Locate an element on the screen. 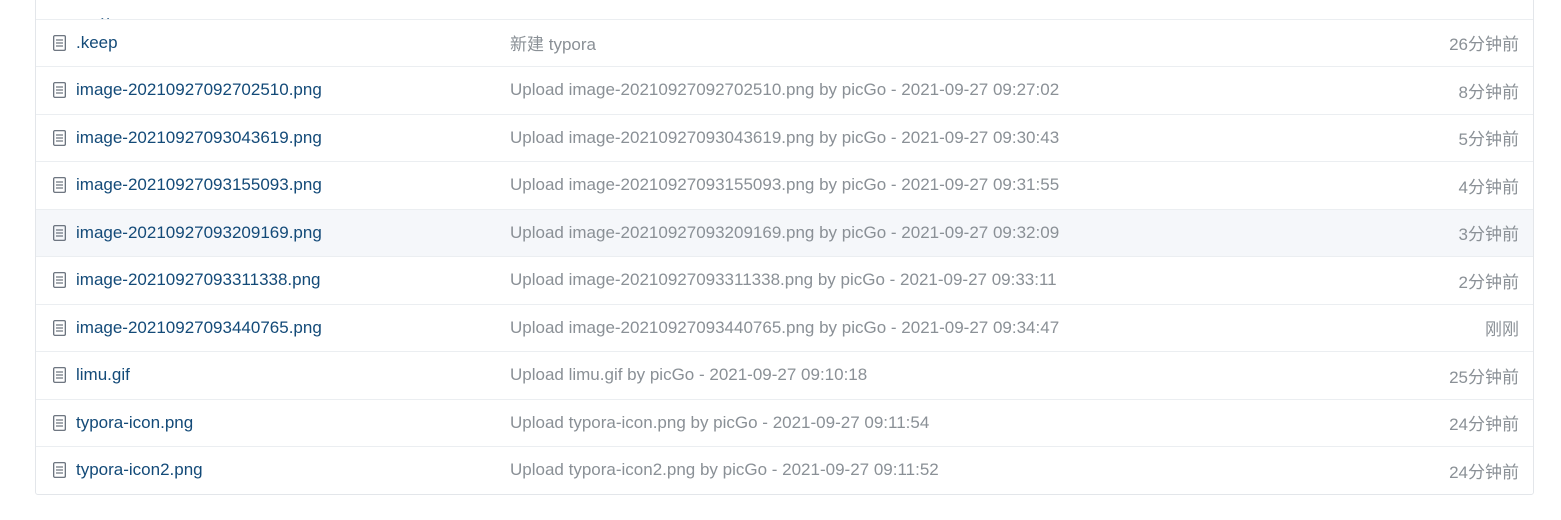 The width and height of the screenshot is (1561, 520). commit-message: 新建 typora is located at coordinates (553, 42).